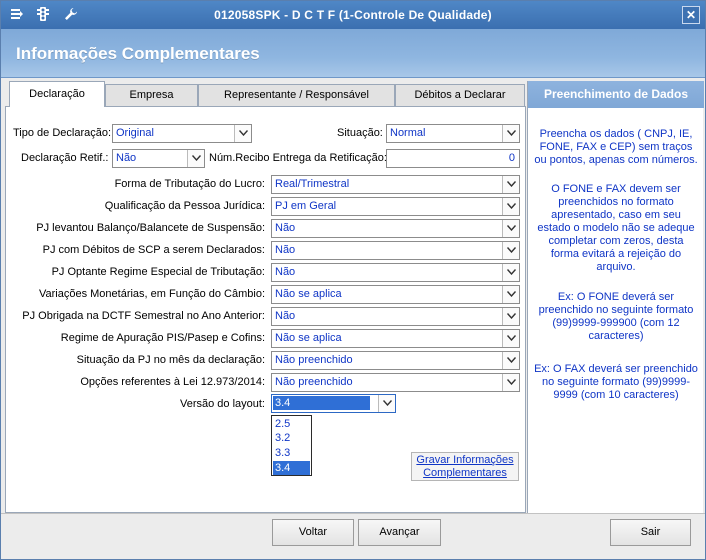 Image resolution: width=706 pixels, height=560 pixels. I want to click on versao-layout-value: 3.4, so click(321, 403).